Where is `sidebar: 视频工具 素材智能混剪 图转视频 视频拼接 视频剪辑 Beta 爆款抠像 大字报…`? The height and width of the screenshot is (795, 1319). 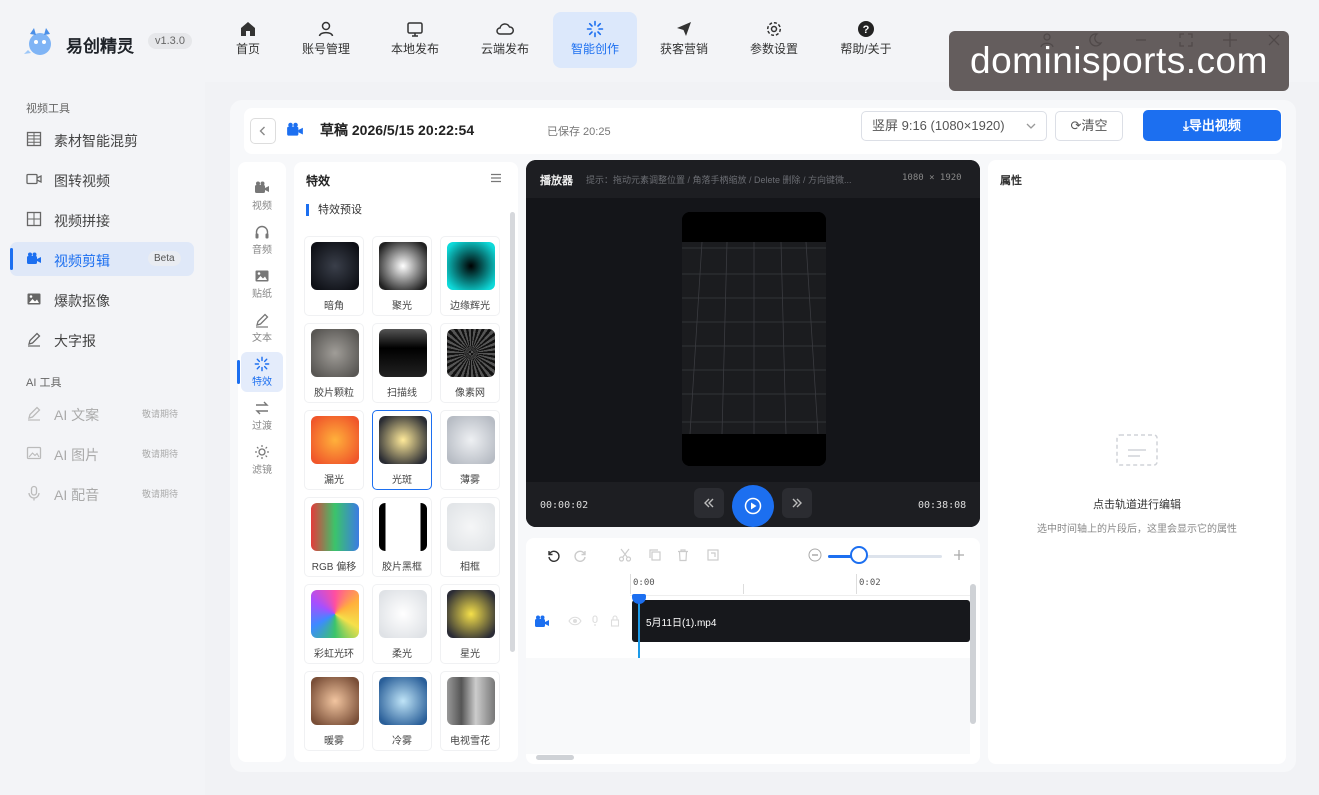
sidebar: 视频工具 素材智能混剪 图转视频 视频拼接 视频剪辑 Beta 爆款抠像 大字报… is located at coordinates (102, 438).